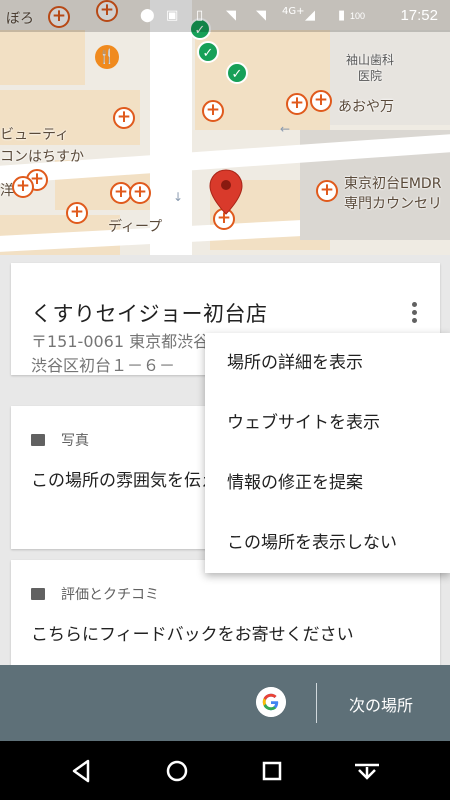  What do you see at coordinates (225, 16) in the screenshot?
I see `status-bar: ⬤ ▣ ▯ ◥ ◥ 4G+ ◢ ▮ 100 17:52` at bounding box center [225, 16].